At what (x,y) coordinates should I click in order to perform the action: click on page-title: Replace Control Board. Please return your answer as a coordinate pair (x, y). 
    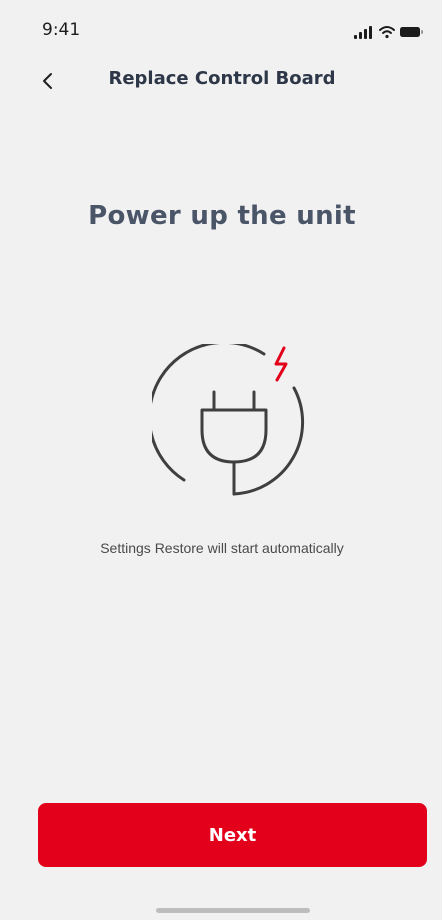
    Looking at the image, I should click on (222, 78).